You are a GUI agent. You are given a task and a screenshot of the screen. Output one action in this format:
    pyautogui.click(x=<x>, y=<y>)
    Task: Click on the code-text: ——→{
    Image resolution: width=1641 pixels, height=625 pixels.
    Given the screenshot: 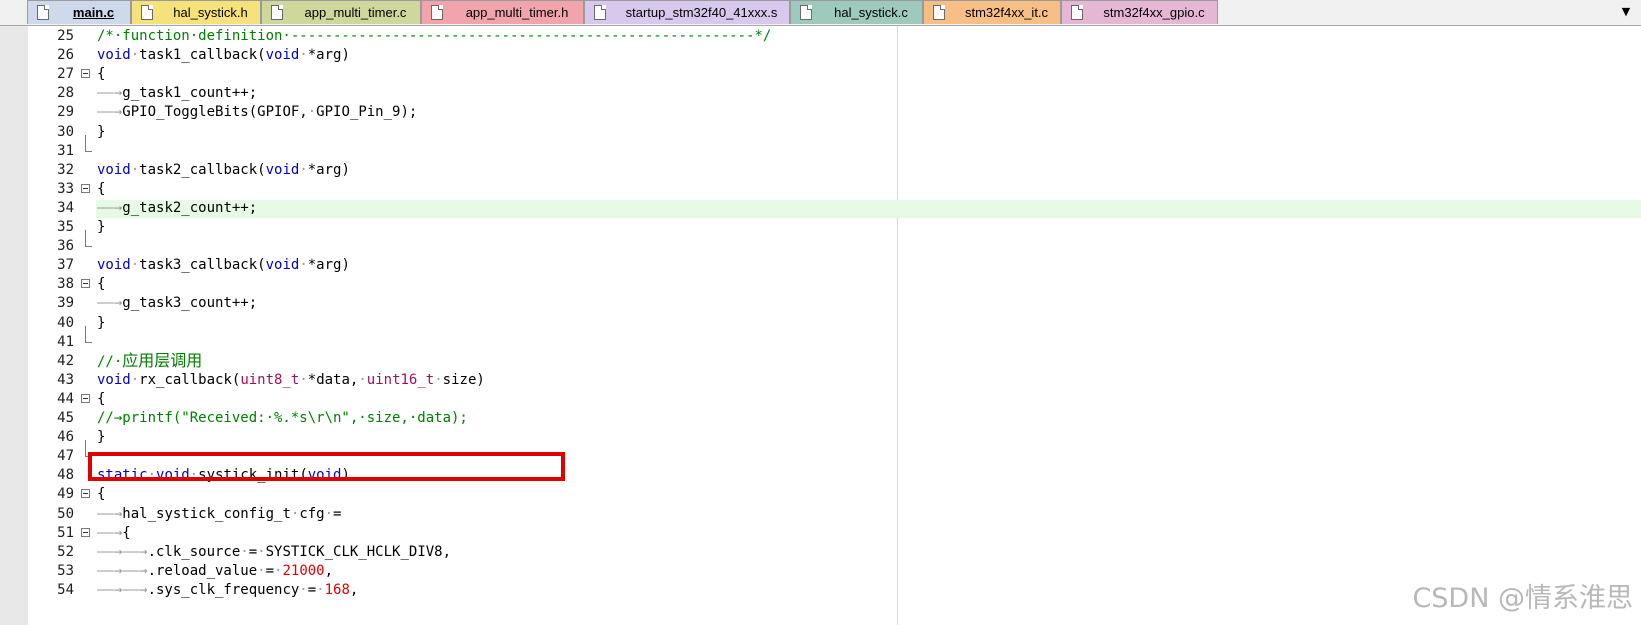 What is the action you would take?
    pyautogui.click(x=114, y=533)
    